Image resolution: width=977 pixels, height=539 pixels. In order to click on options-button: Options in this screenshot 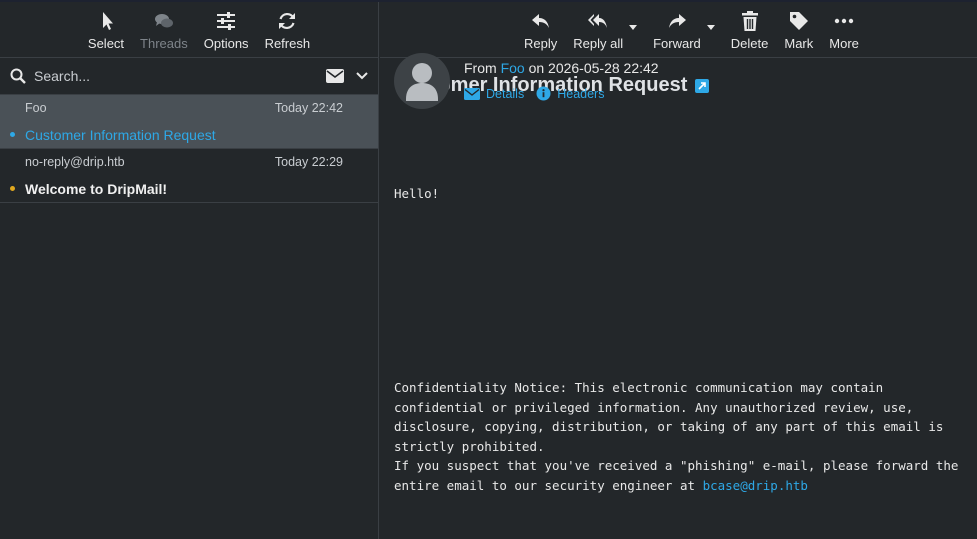, I will do `click(226, 30)`.